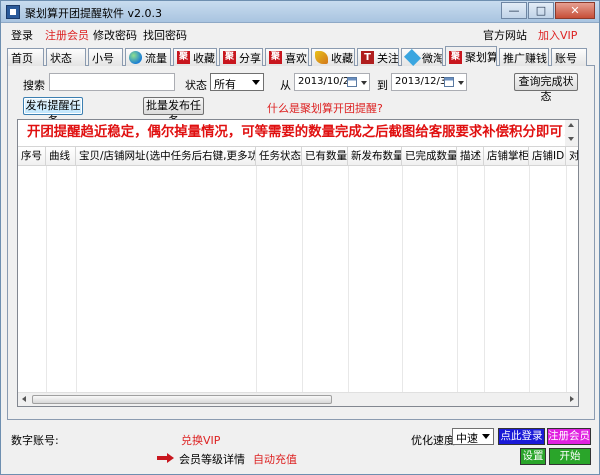  Describe the element at coordinates (182, 399) in the screenshot. I see `scroll-thumb` at that location.